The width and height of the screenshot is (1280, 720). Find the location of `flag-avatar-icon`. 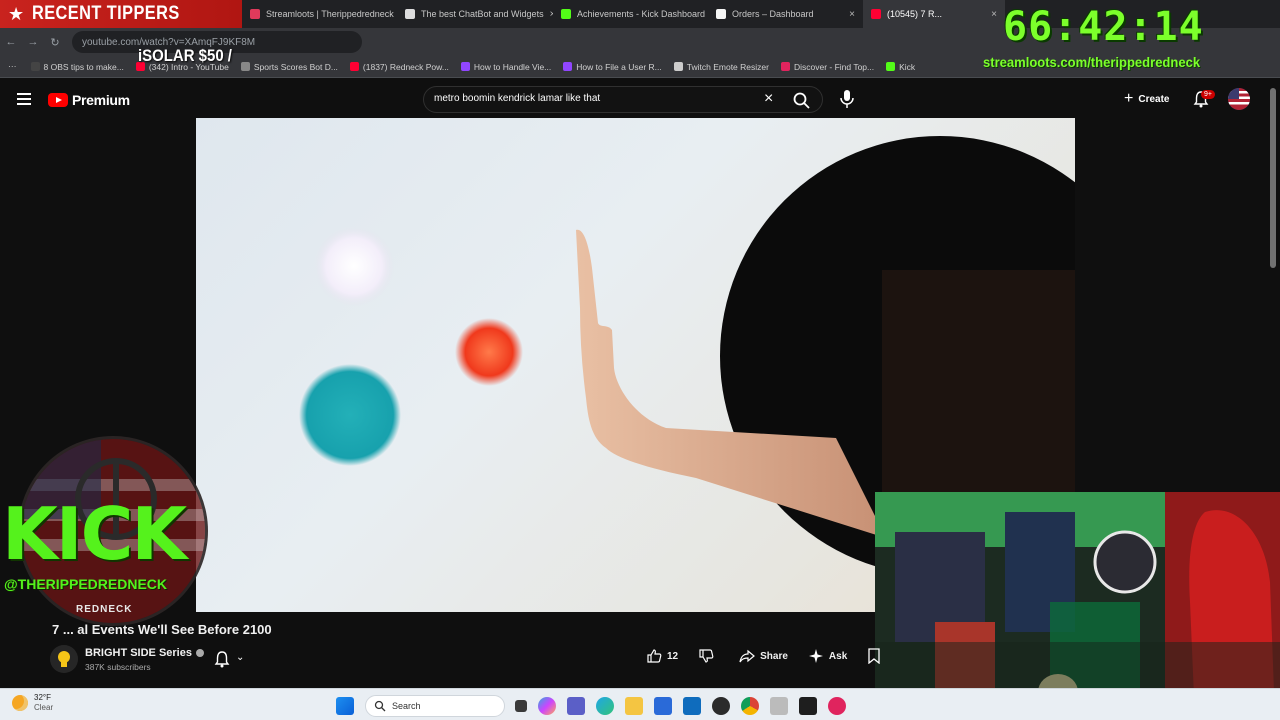

flag-avatar-icon is located at coordinates (1239, 99).